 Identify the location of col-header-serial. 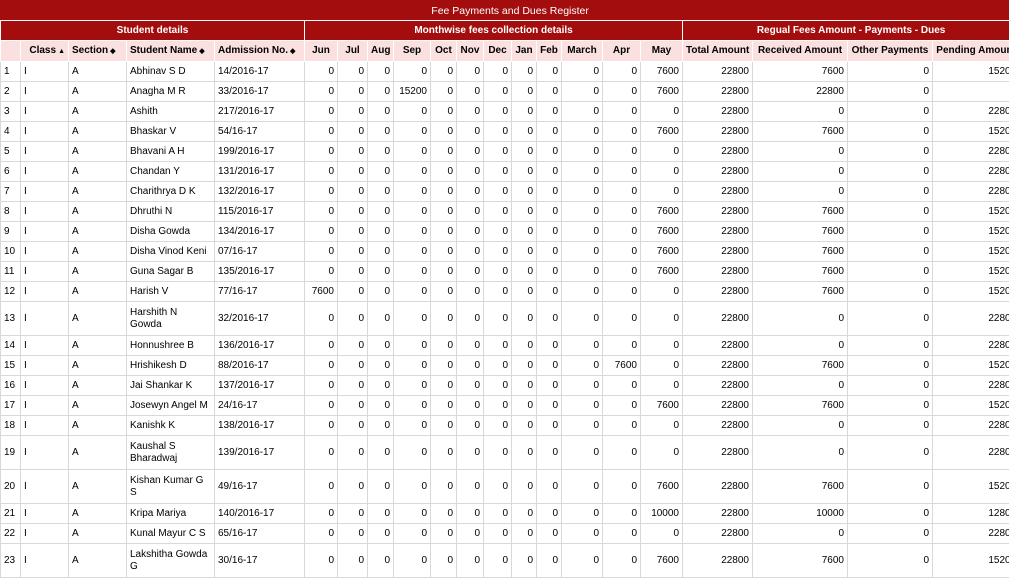
(10, 51).